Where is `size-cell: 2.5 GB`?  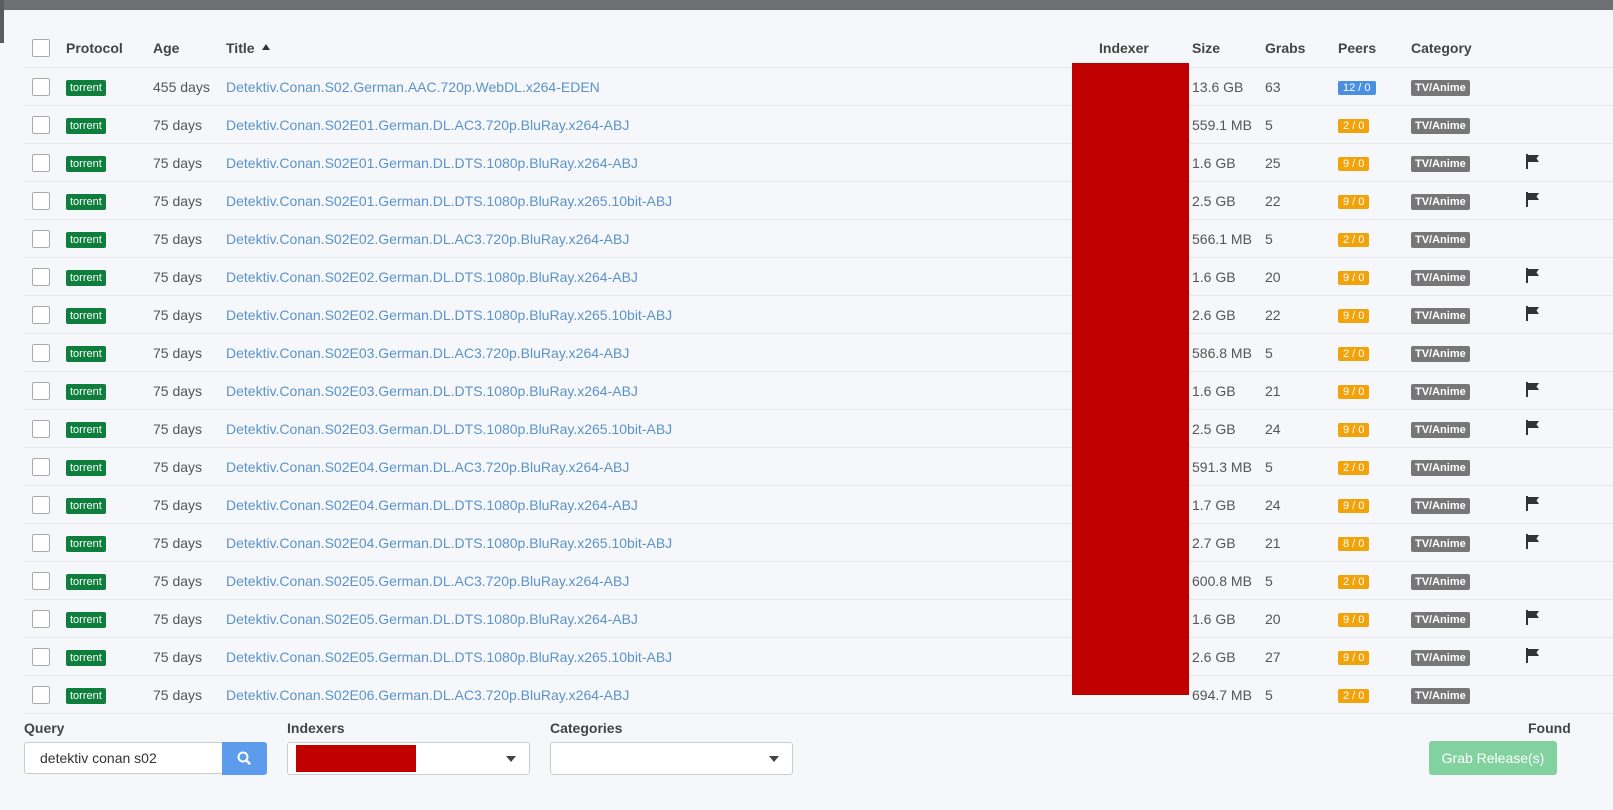
size-cell: 2.5 GB is located at coordinates (1228, 428).